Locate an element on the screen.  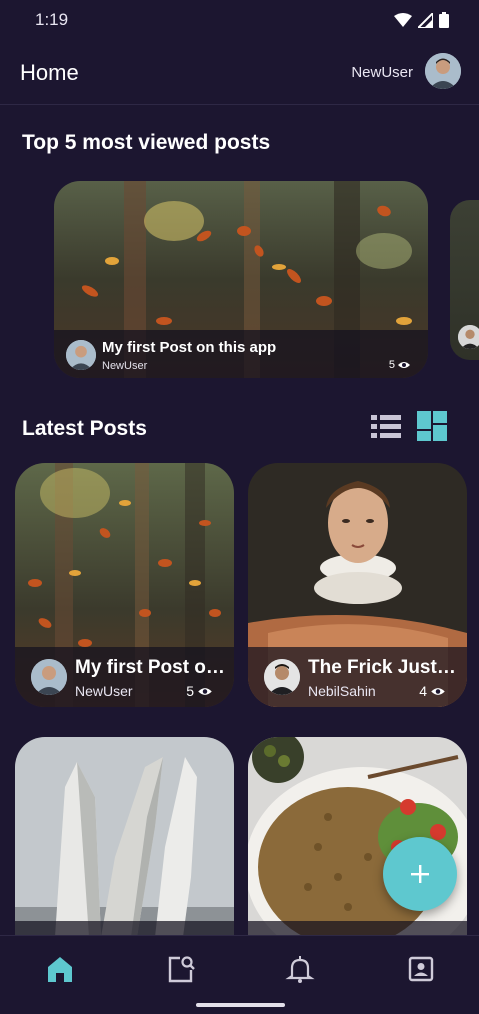
grid-view-icon is located at coordinates (433, 427).